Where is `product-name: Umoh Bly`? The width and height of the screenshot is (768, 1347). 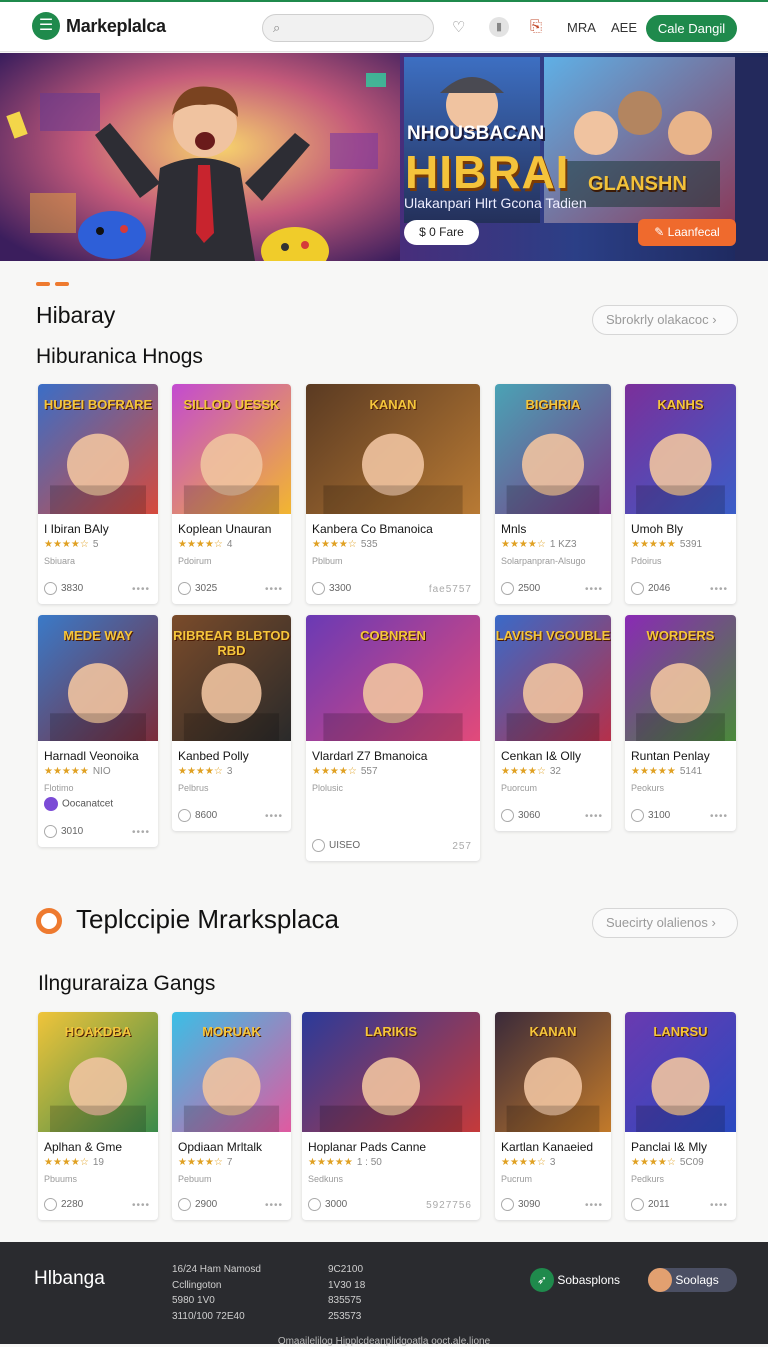 product-name: Umoh Bly is located at coordinates (657, 529).